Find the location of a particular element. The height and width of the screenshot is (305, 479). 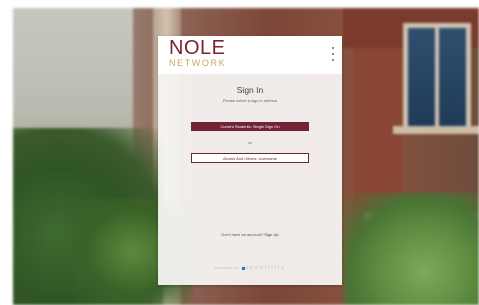

signup-prompt-text: Don't have an account? is located at coordinates (242, 234).